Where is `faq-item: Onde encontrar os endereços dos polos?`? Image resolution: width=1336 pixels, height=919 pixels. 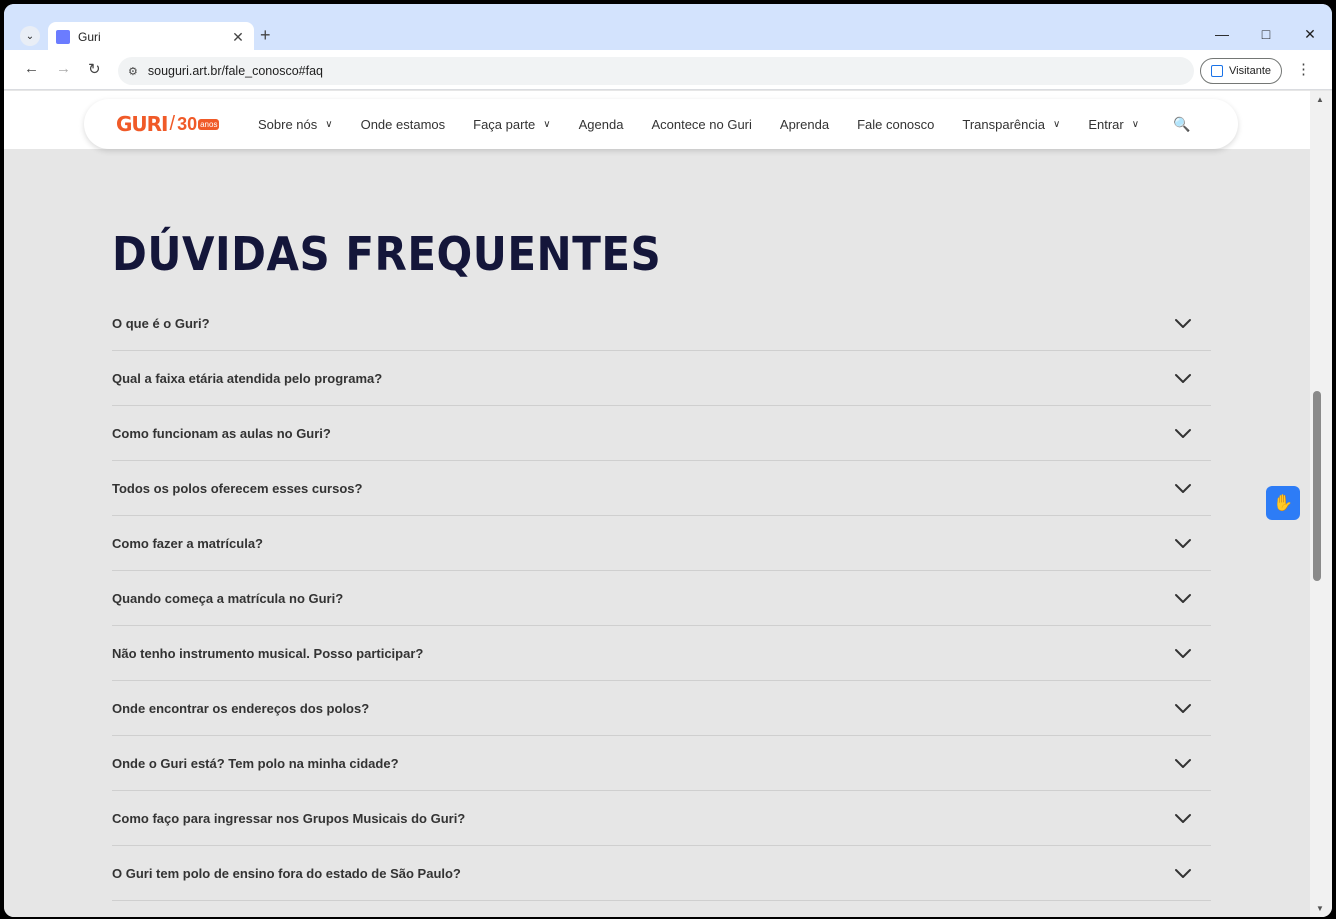 faq-item: Onde encontrar os endereços dos polos? is located at coordinates (661, 708).